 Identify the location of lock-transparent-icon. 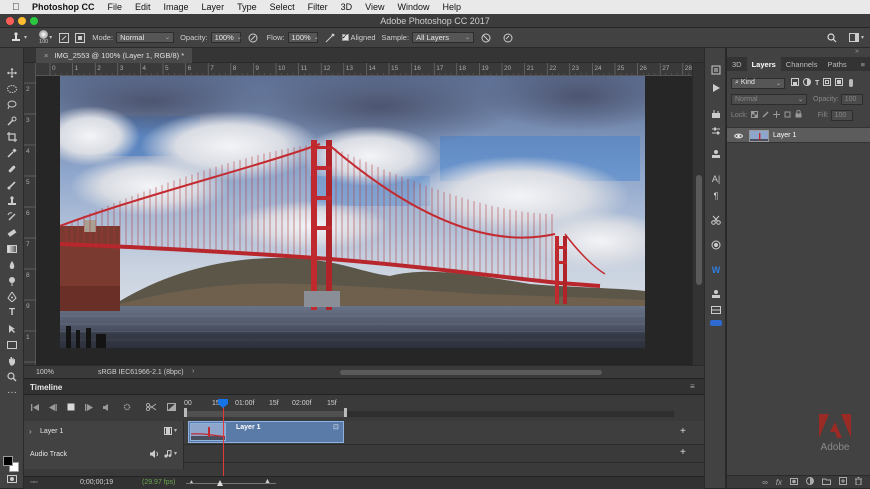
(754, 115).